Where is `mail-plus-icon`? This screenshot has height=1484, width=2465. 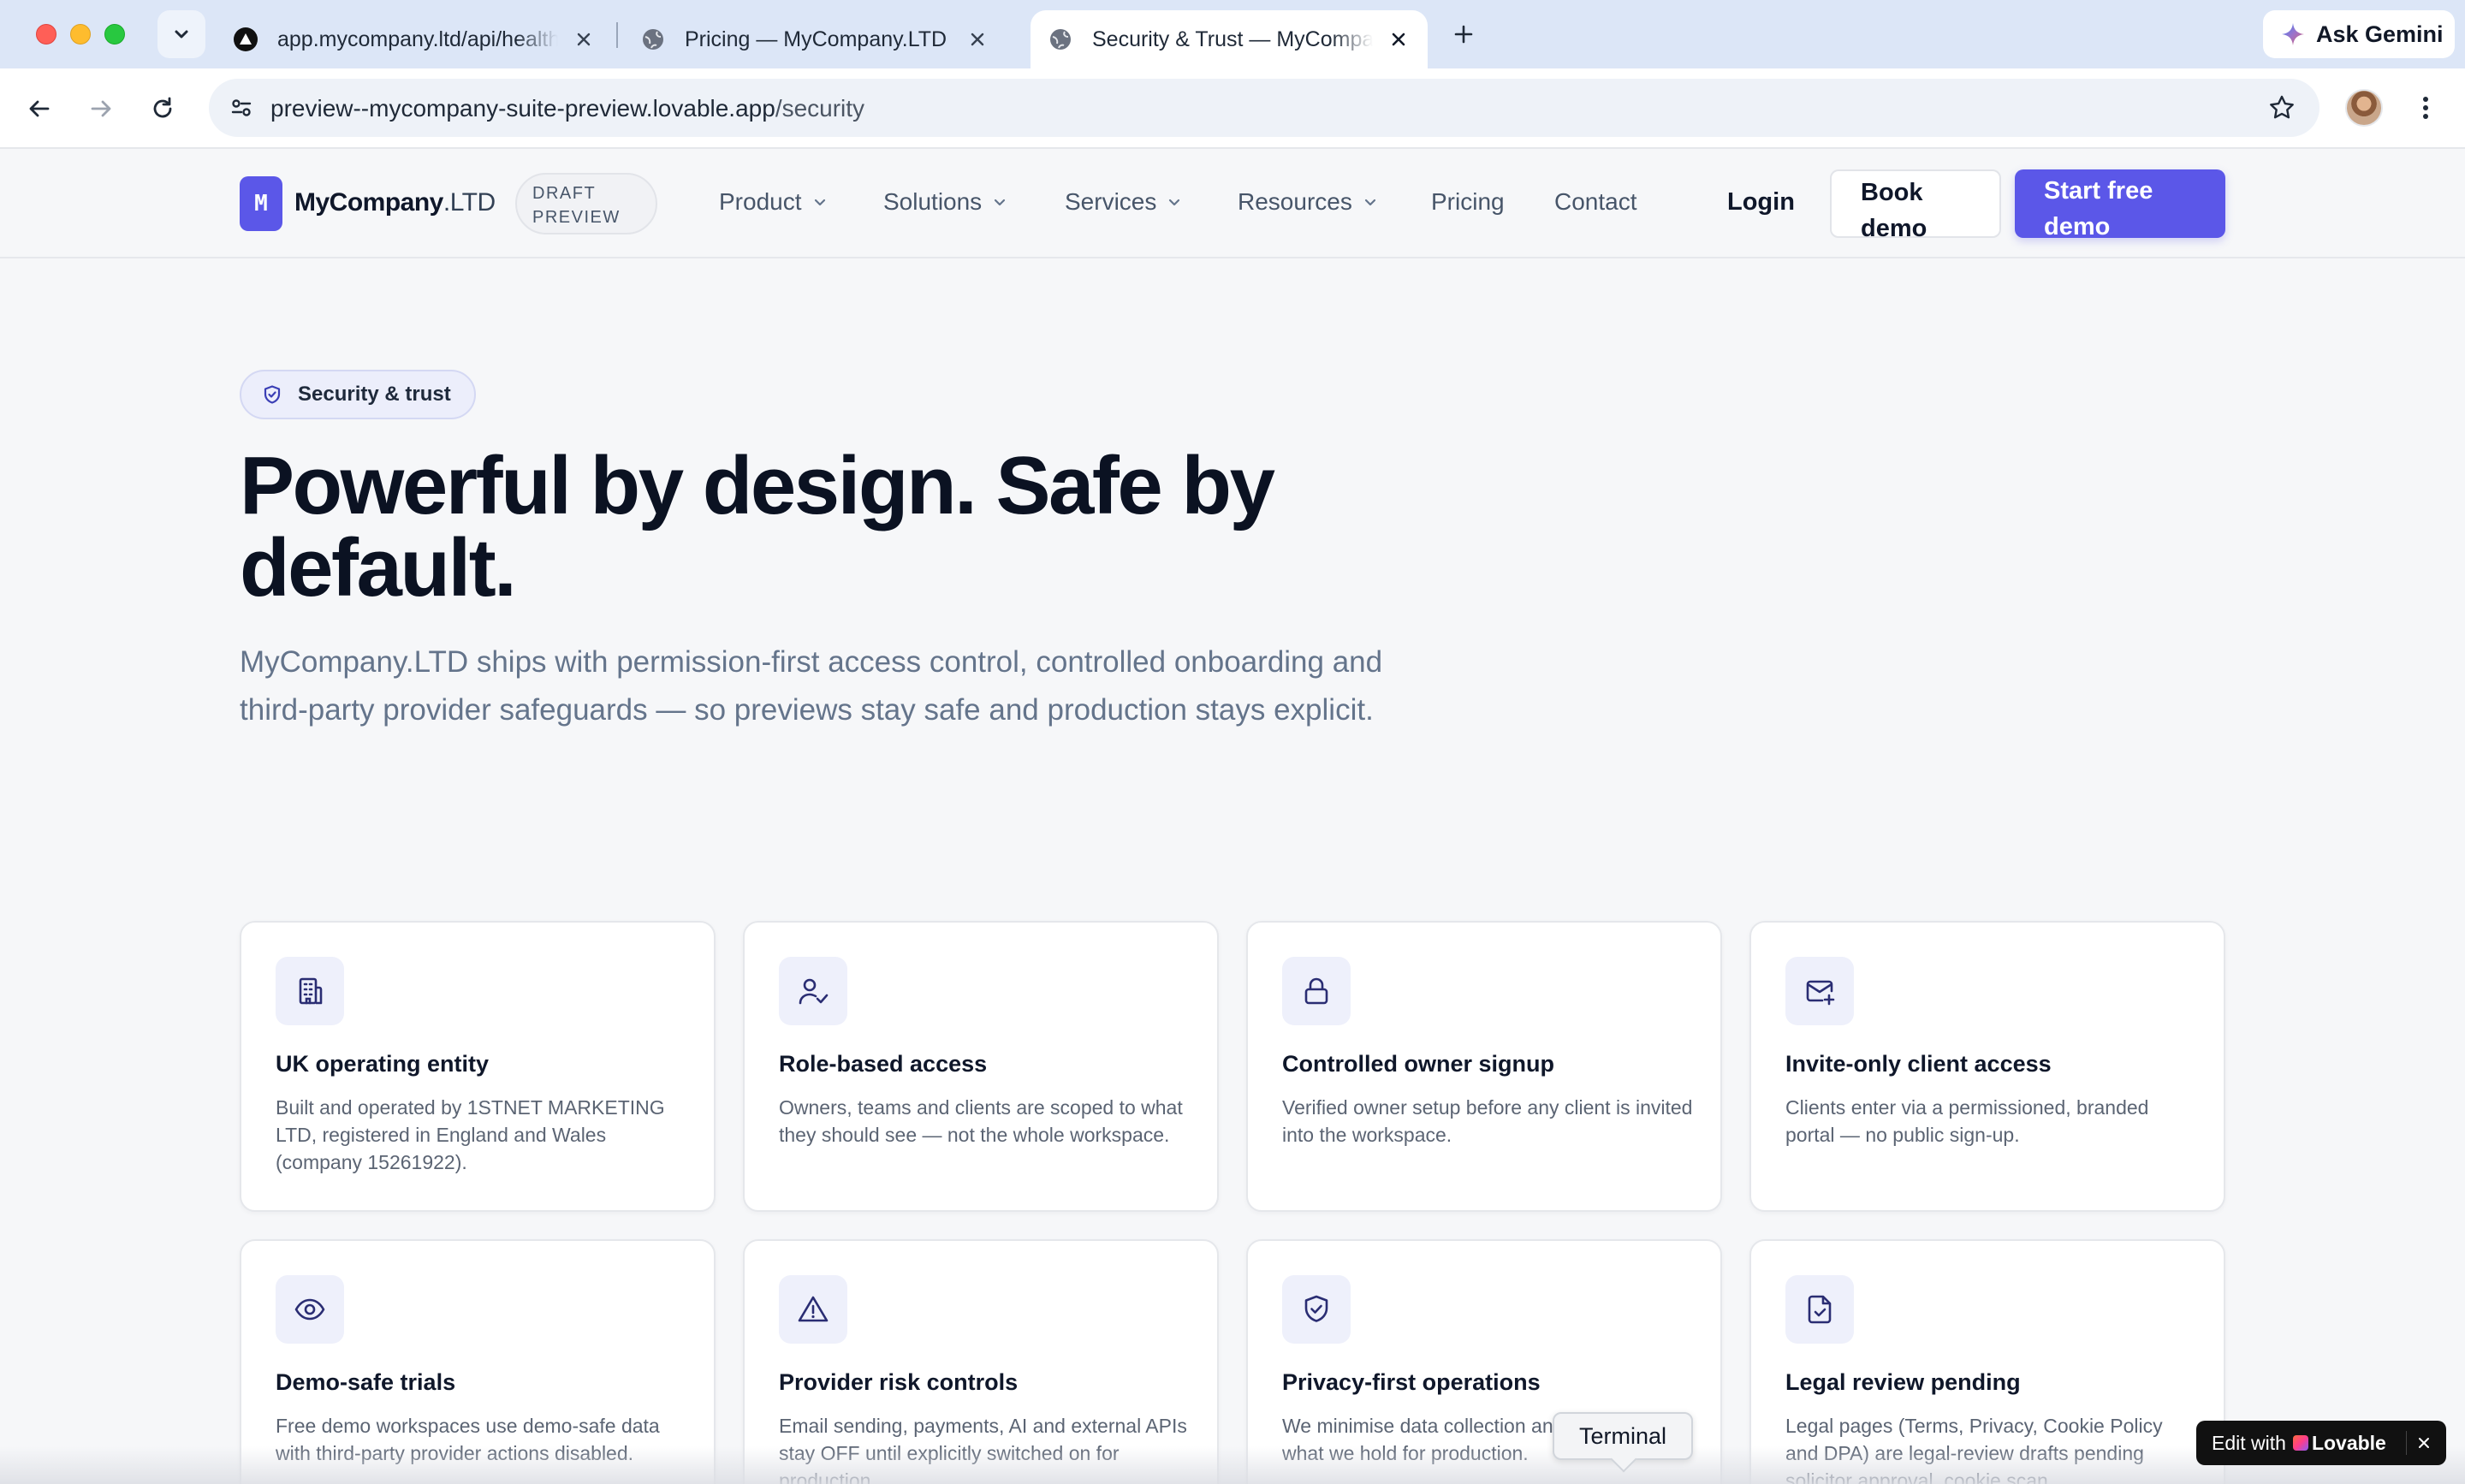 mail-plus-icon is located at coordinates (1820, 991).